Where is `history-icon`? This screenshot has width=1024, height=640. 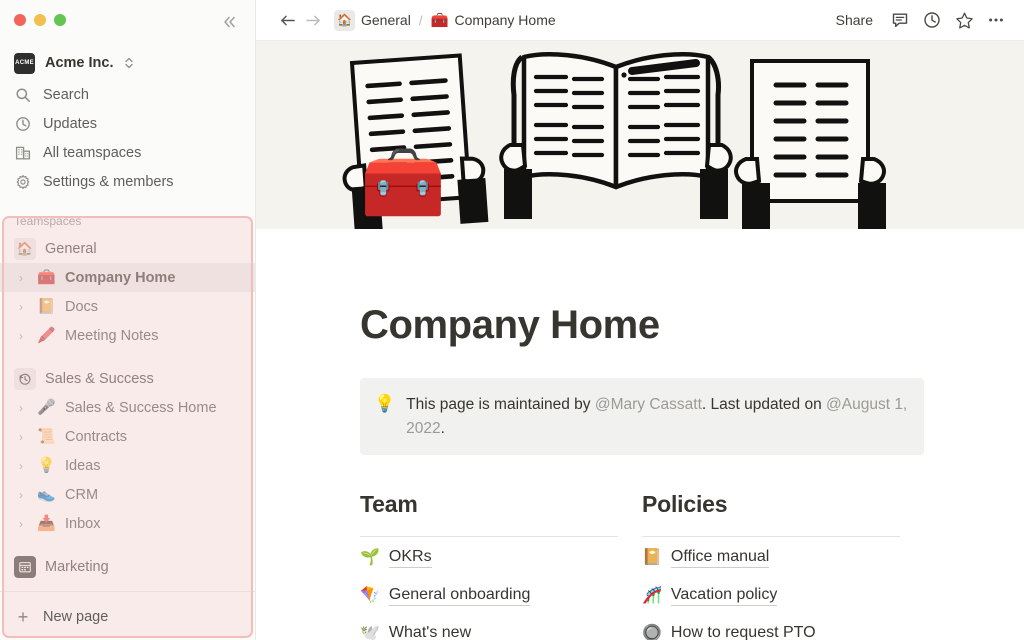
history-icon is located at coordinates (932, 20).